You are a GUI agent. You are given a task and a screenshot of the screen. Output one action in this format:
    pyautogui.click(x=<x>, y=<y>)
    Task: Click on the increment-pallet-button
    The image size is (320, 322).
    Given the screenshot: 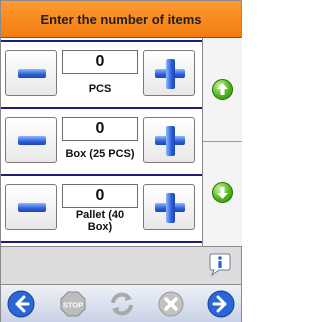 What is the action you would take?
    pyautogui.click(x=169, y=207)
    